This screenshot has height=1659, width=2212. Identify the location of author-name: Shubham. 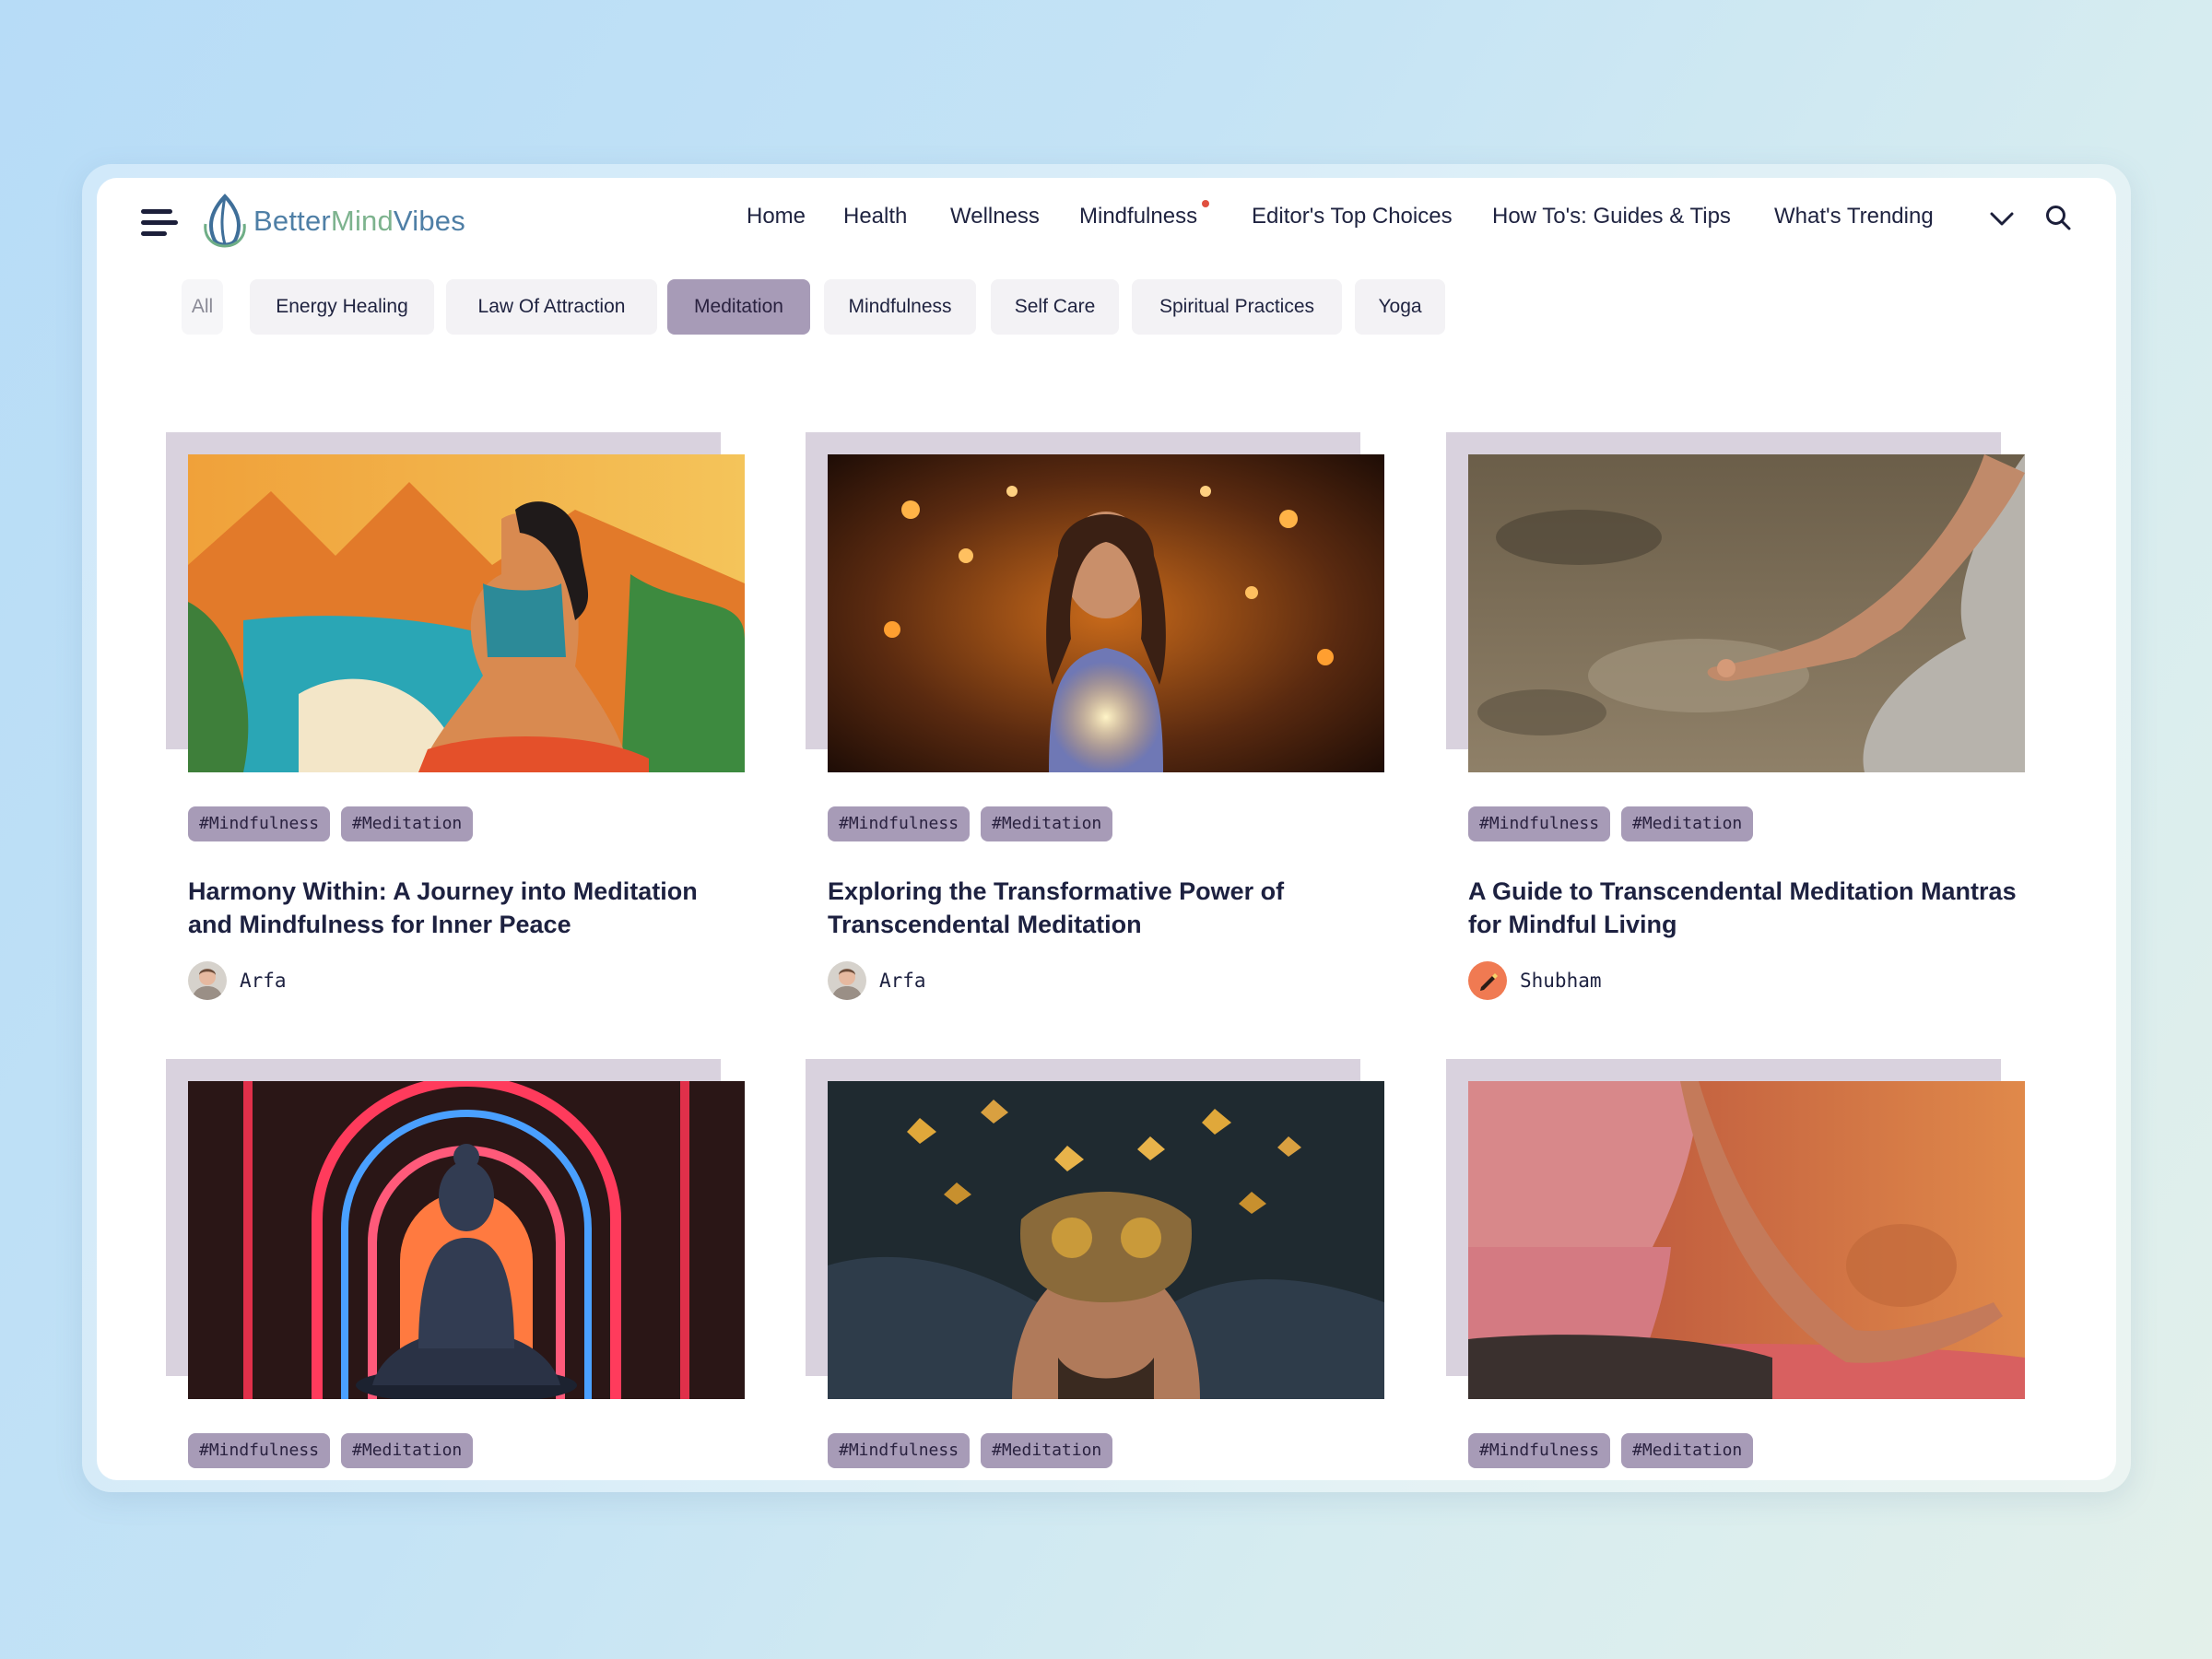
(1561, 981).